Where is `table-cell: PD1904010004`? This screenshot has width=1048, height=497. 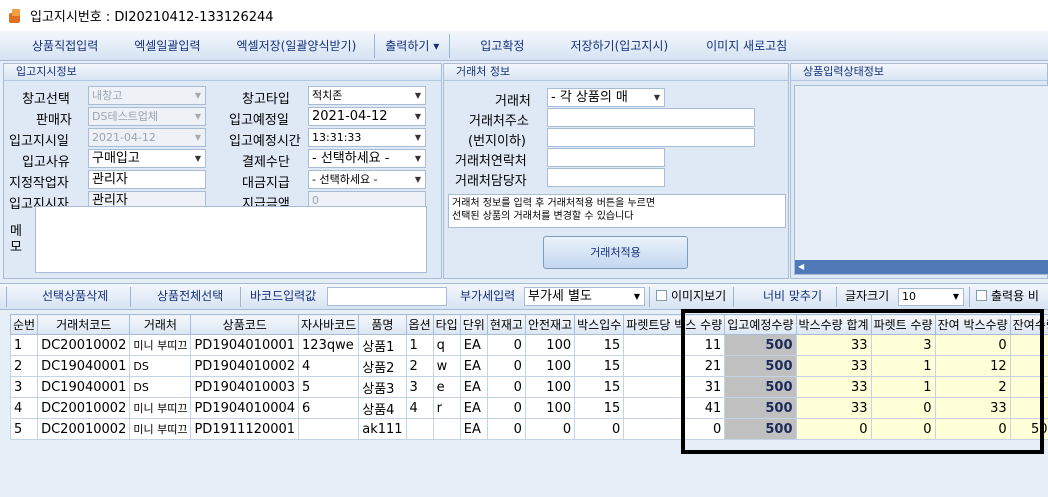 table-cell: PD1904010004 is located at coordinates (245, 408).